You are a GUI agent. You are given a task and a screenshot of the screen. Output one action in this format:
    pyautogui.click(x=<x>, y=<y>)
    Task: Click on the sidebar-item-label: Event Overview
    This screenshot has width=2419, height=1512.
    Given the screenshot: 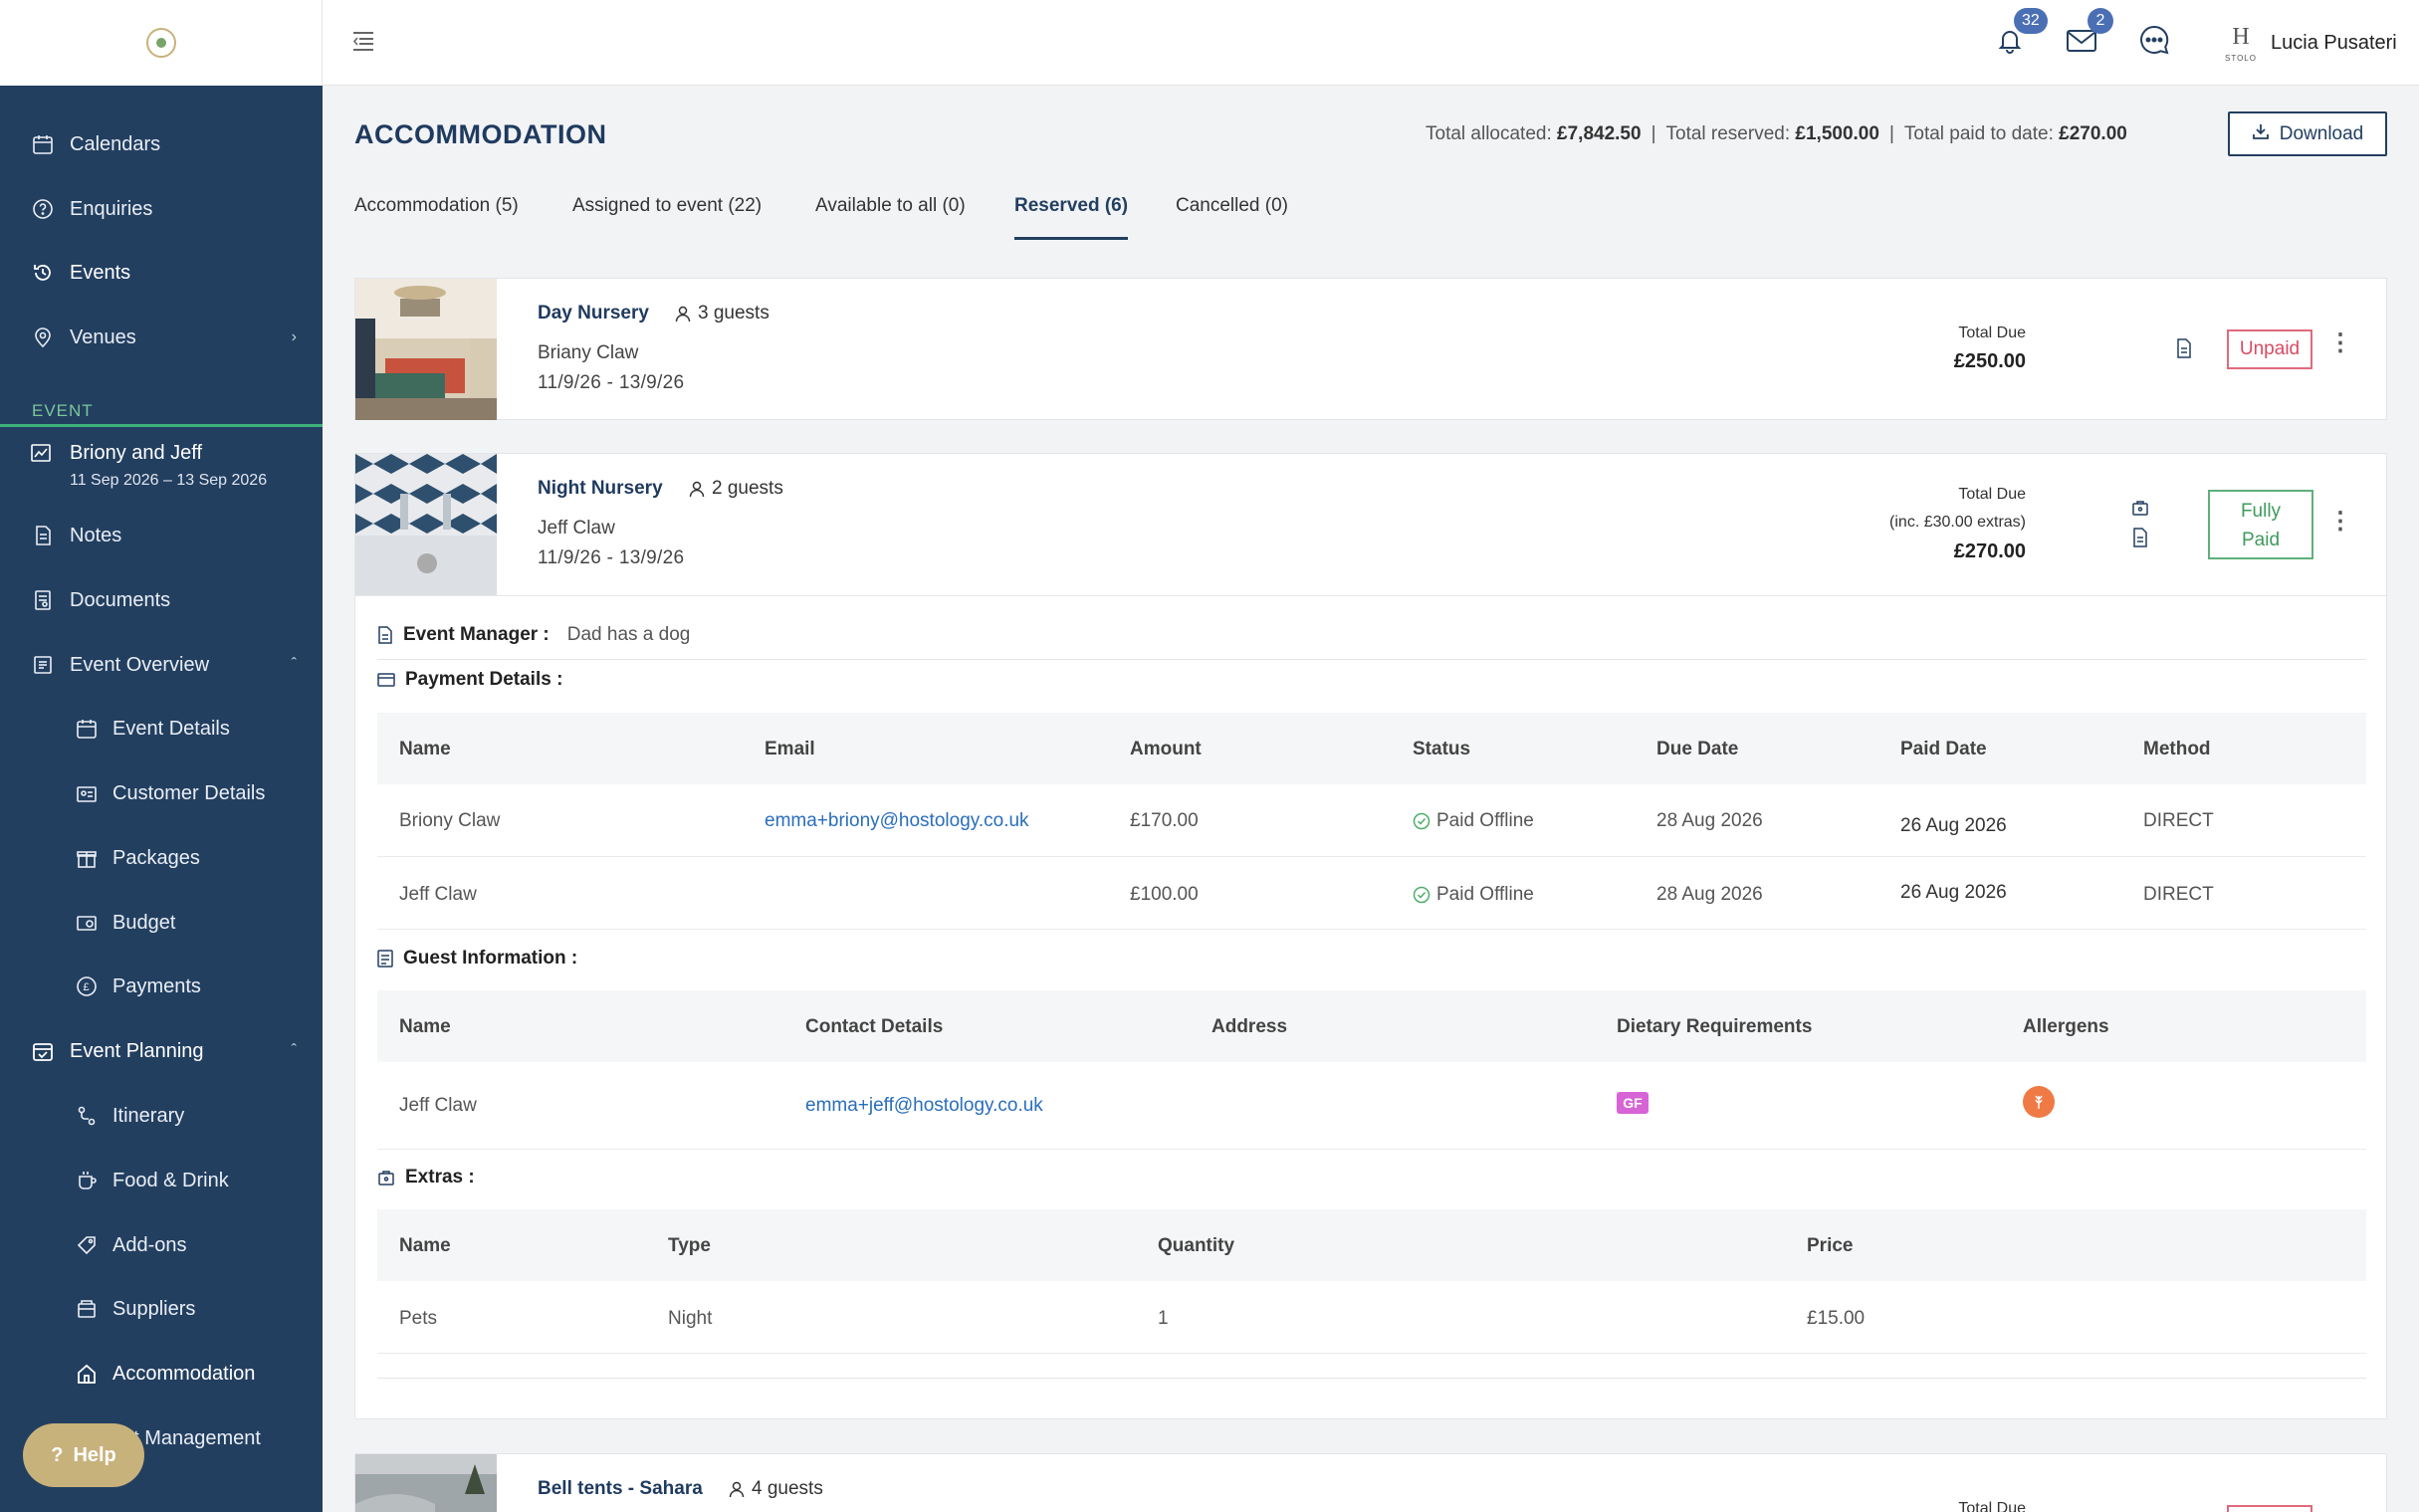 What is the action you would take?
    pyautogui.click(x=140, y=664)
    